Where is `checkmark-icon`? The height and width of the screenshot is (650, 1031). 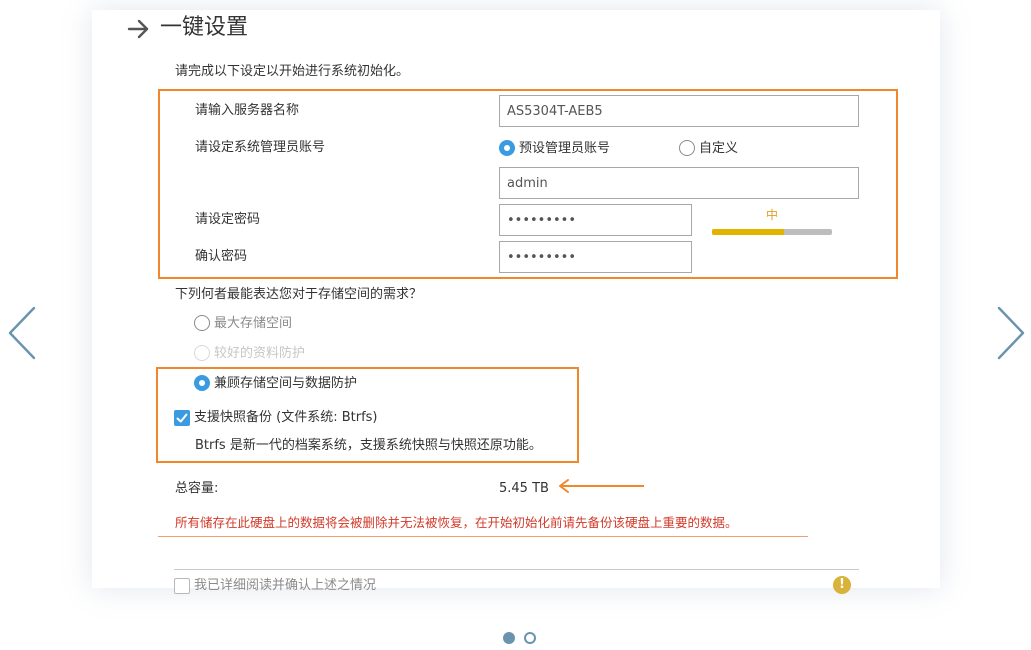
checkmark-icon is located at coordinates (182, 418).